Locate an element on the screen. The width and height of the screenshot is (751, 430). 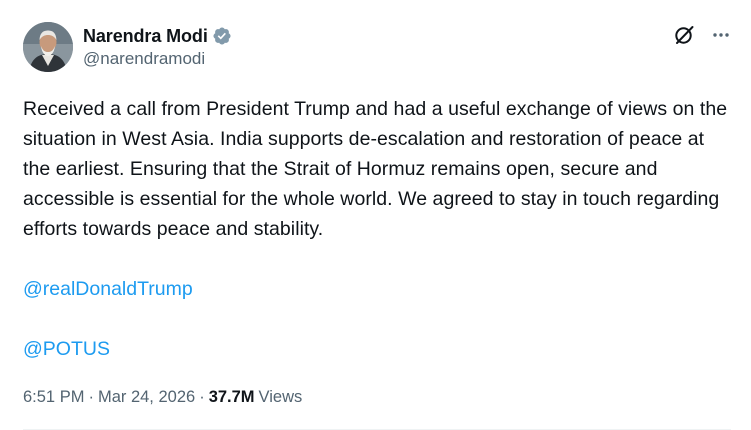
display-name: Narendra Modi is located at coordinates (145, 36).